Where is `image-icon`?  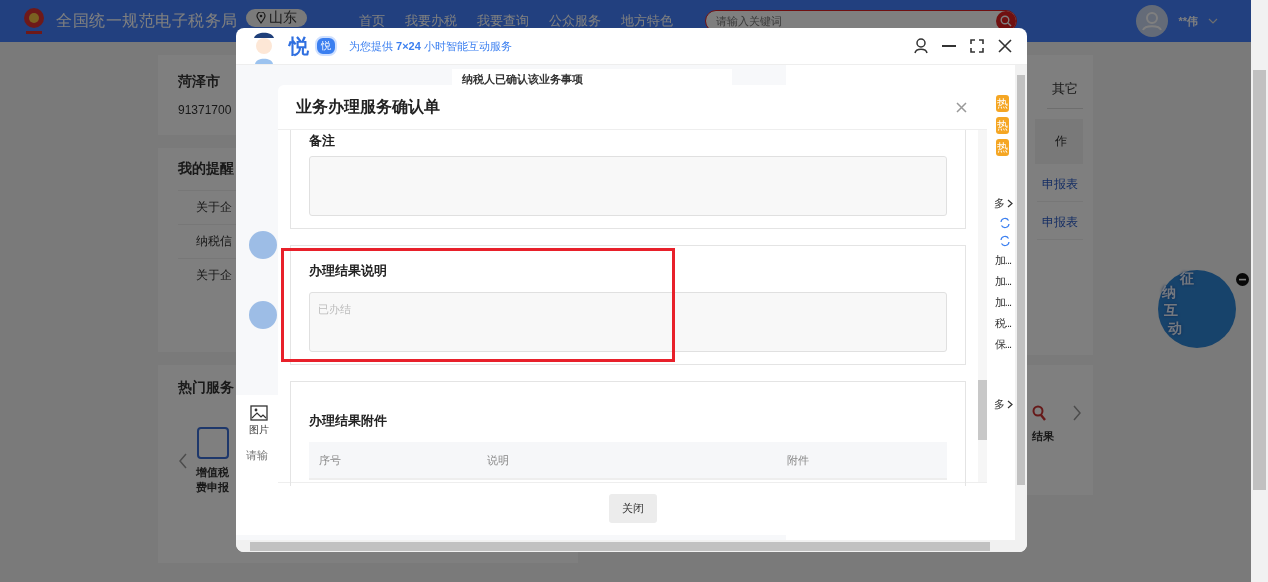 image-icon is located at coordinates (259, 413).